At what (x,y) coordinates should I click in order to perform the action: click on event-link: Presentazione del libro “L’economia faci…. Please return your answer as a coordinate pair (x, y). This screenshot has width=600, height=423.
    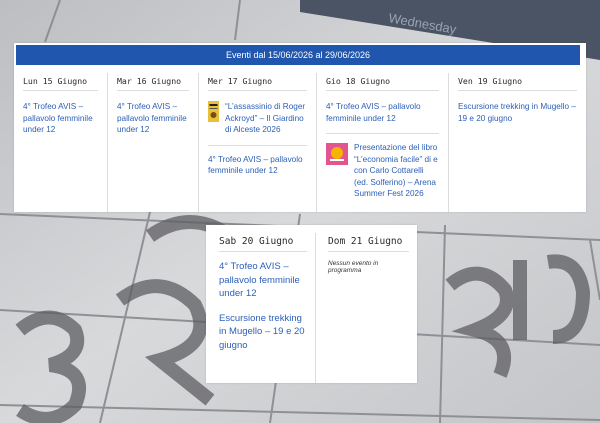
    Looking at the image, I should click on (396, 171).